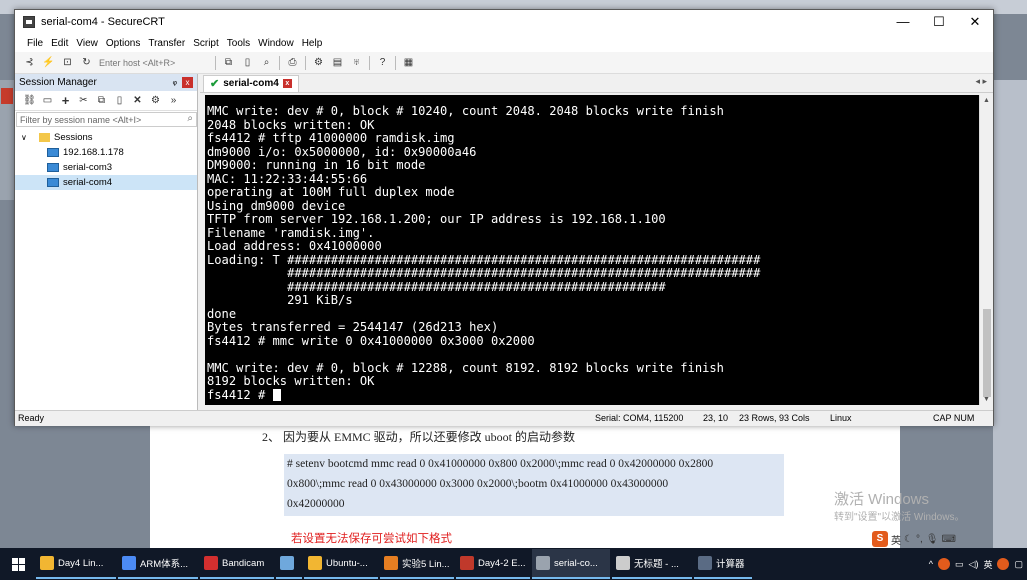 The image size is (1027, 580). I want to click on taskbar-app-label: Bandicam, so click(243, 563).